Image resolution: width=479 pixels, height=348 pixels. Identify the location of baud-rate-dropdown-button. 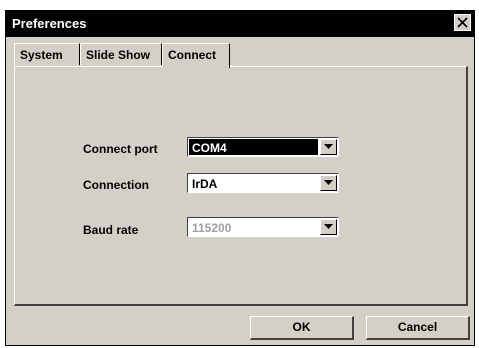
(328, 227).